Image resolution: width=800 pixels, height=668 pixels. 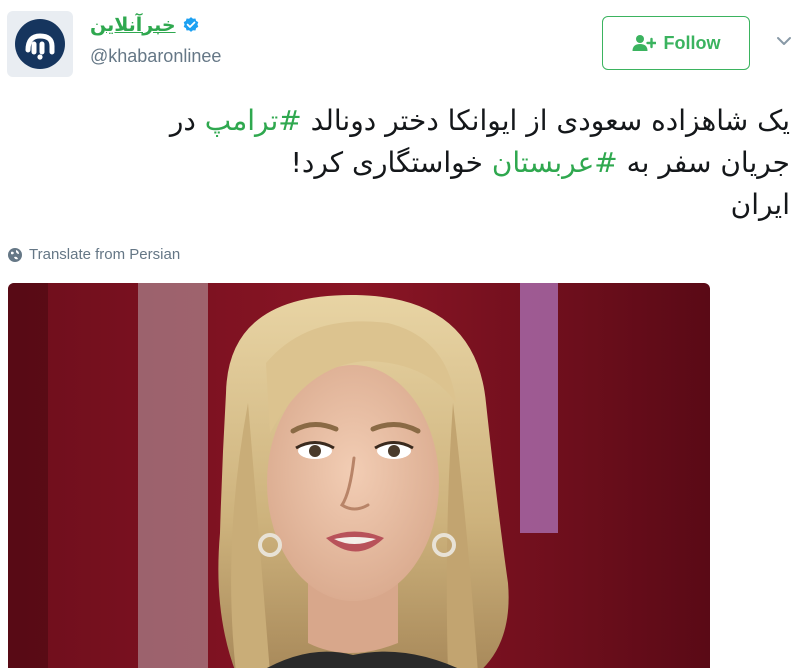 I want to click on display-name: خبرآنلاین, so click(x=133, y=25).